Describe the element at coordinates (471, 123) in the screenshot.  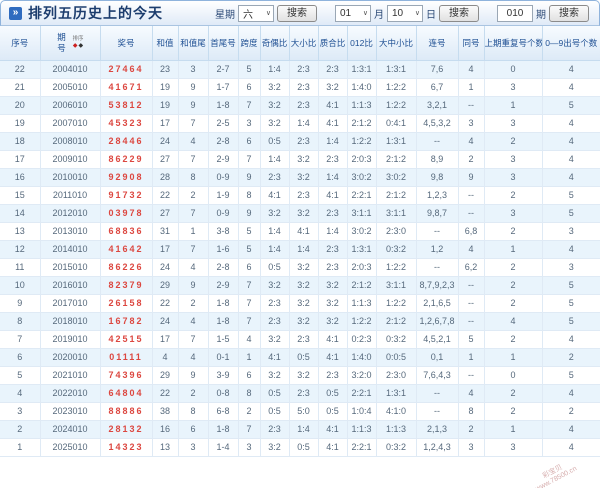
I see `cell-same-number: 3` at that location.